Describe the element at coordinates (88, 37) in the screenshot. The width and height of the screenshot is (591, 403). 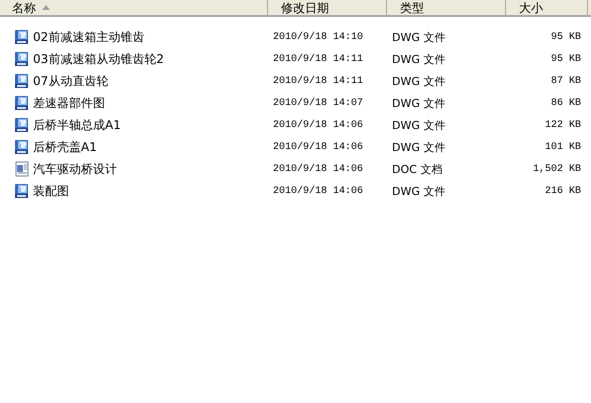
I see `file-name: 02前减速箱主动锥齿` at that location.